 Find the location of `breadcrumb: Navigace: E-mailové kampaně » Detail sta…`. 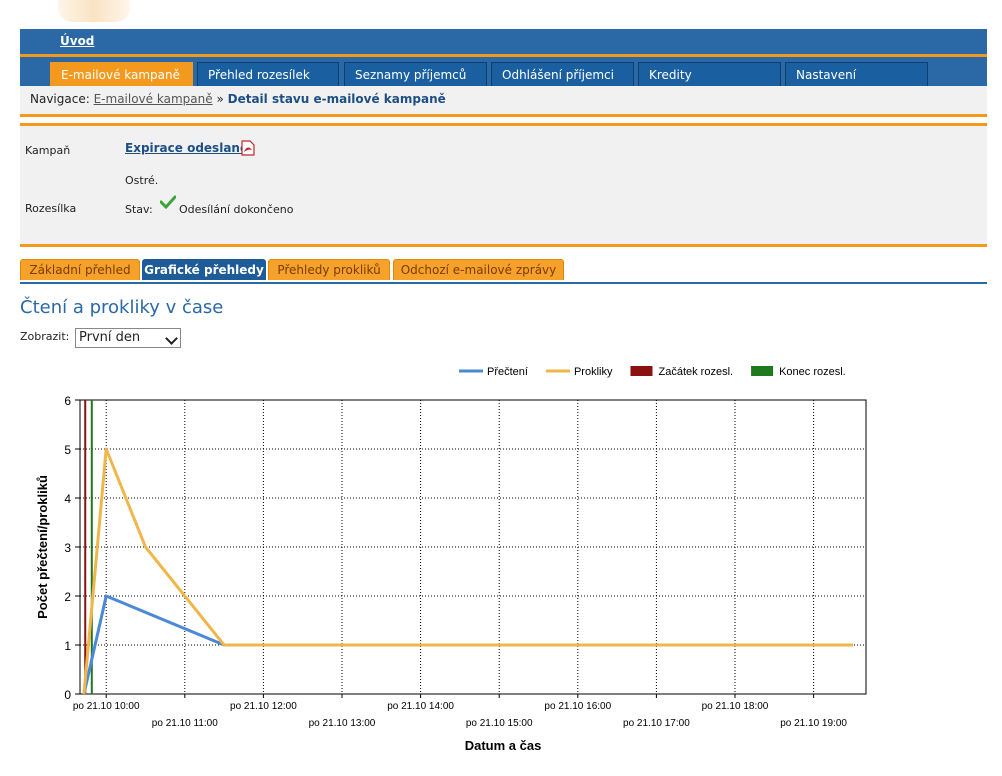

breadcrumb: Navigace: E-mailové kampaně » Detail sta… is located at coordinates (503, 101).